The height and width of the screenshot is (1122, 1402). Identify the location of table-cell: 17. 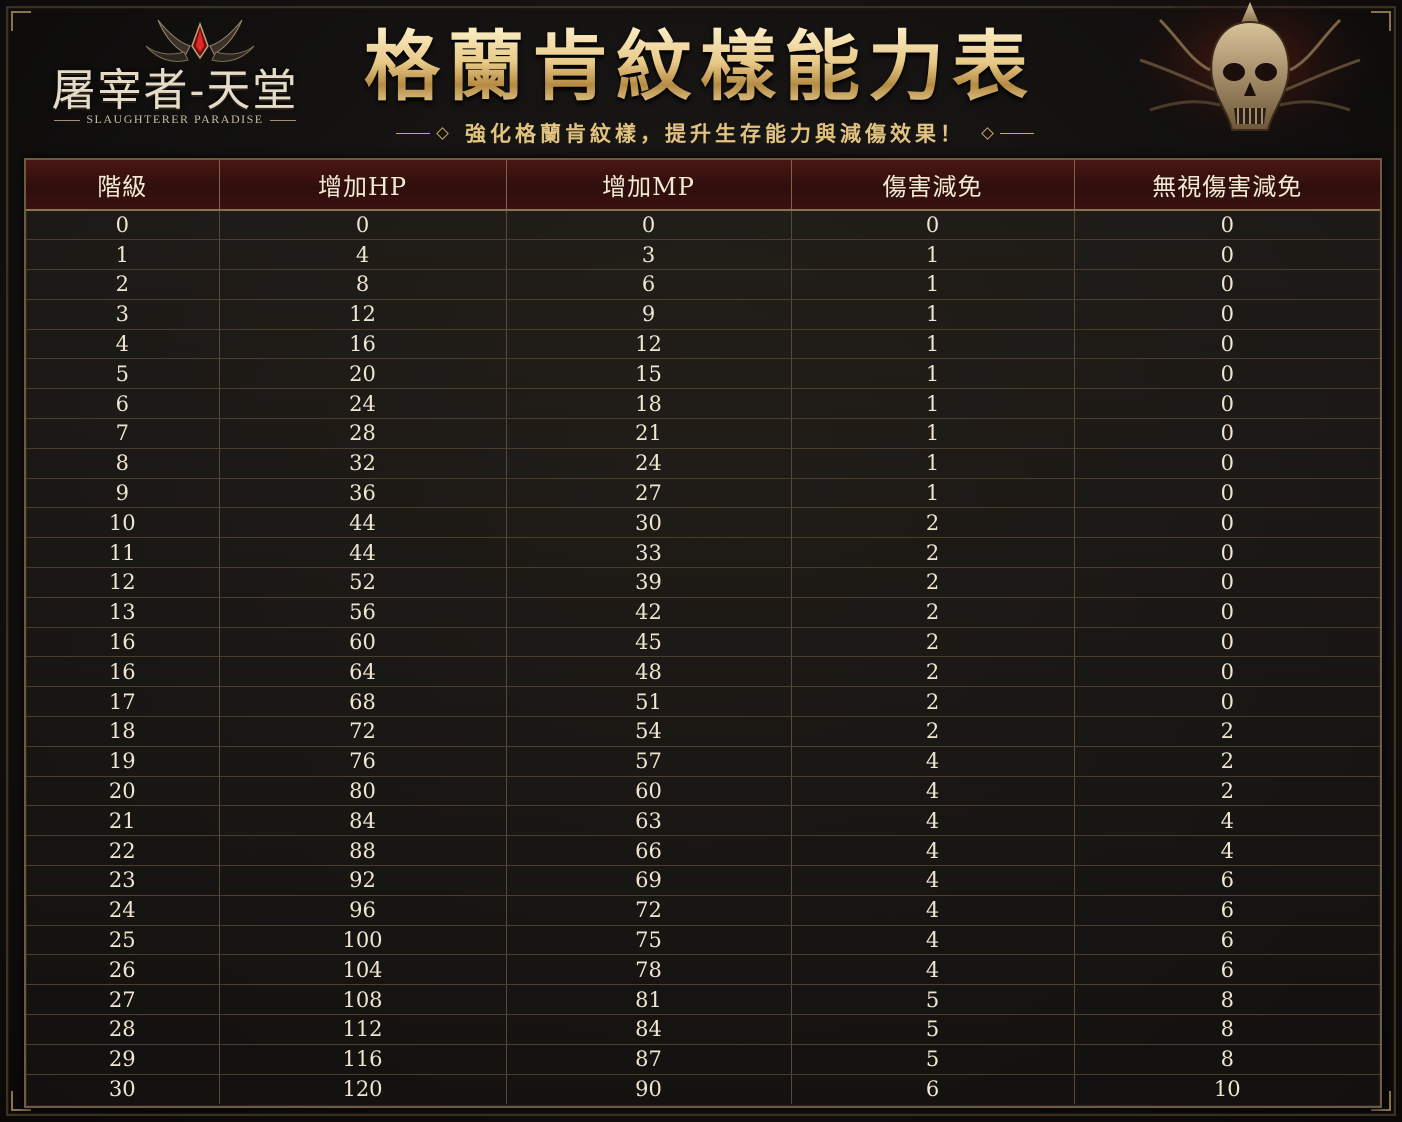
(123, 702).